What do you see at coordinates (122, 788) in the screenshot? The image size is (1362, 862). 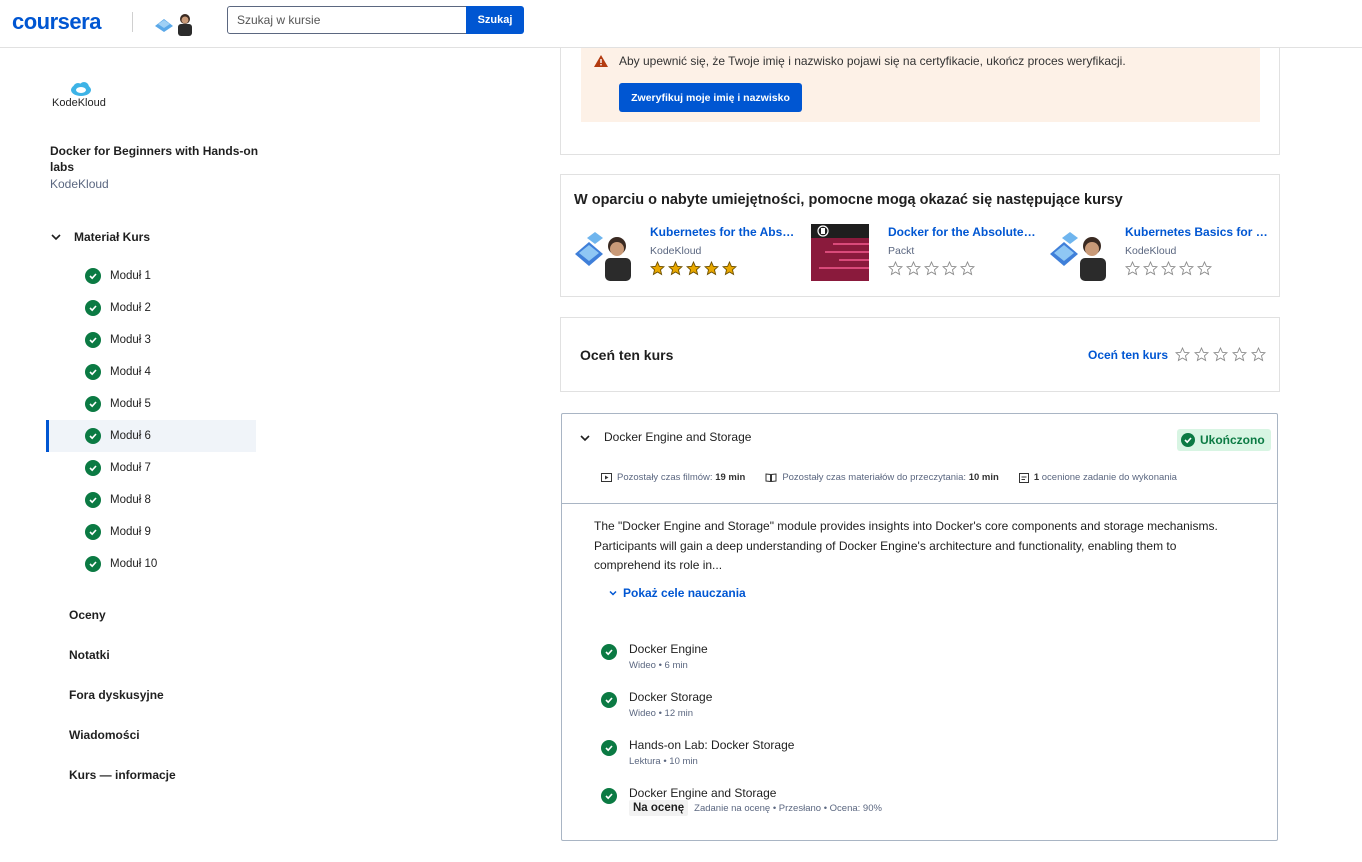 I see `sidebar-nav-link: Kurs — informacje` at bounding box center [122, 788].